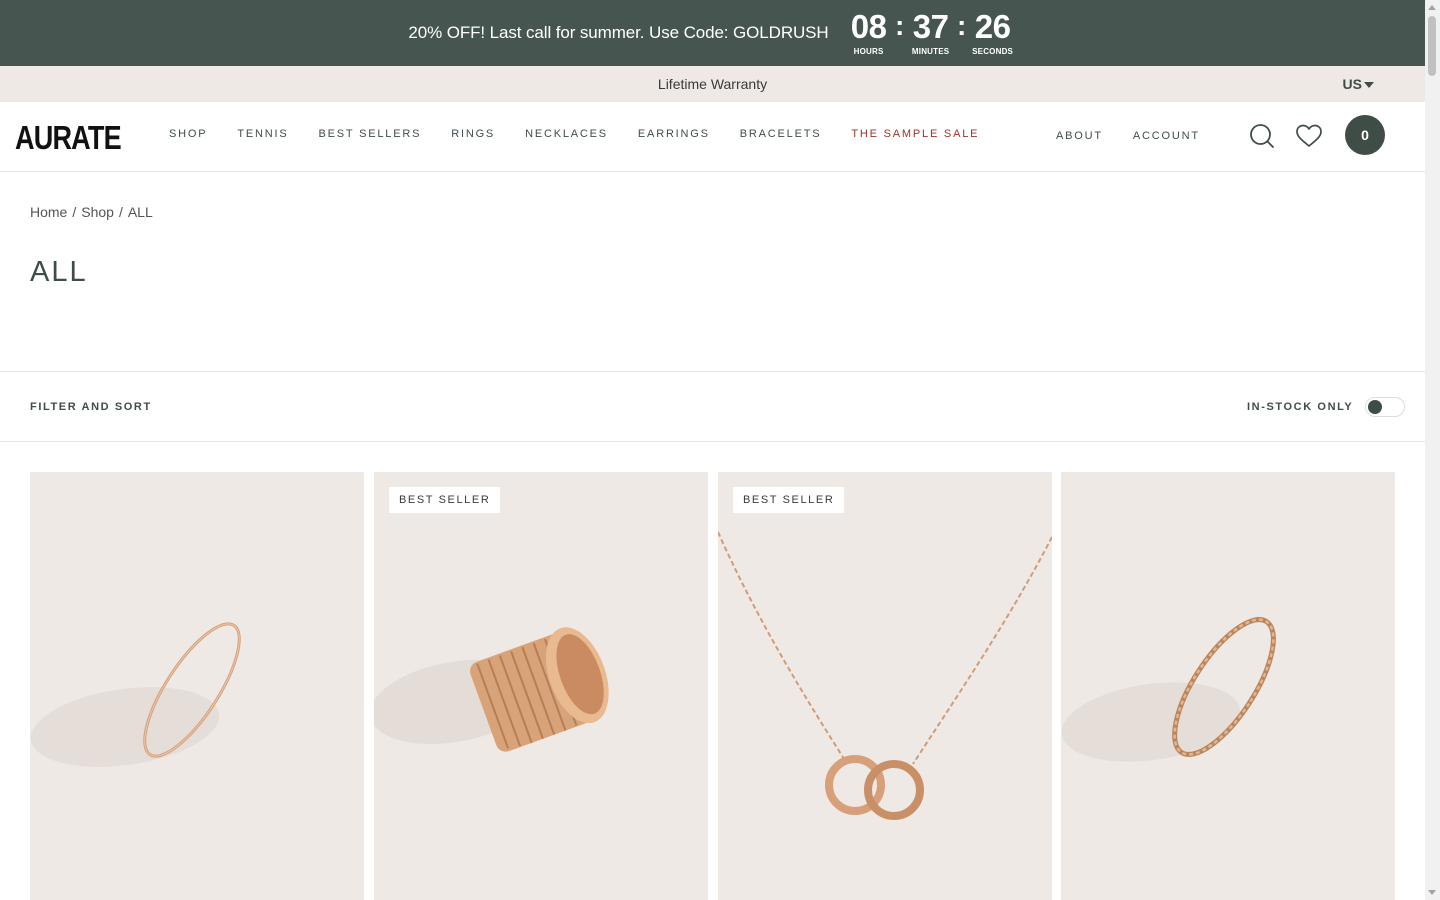 The width and height of the screenshot is (1440, 900). What do you see at coordinates (140, 212) in the screenshot?
I see `breadcrumb-current: ALL` at bounding box center [140, 212].